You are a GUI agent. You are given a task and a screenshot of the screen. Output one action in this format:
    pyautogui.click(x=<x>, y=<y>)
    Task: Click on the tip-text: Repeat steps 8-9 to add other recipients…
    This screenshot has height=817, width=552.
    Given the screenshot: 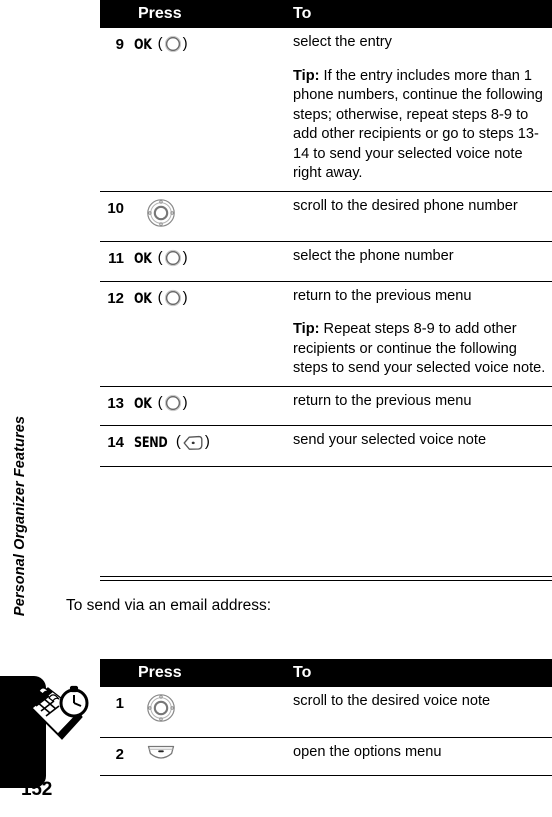 What is the action you would take?
    pyautogui.click(x=419, y=348)
    